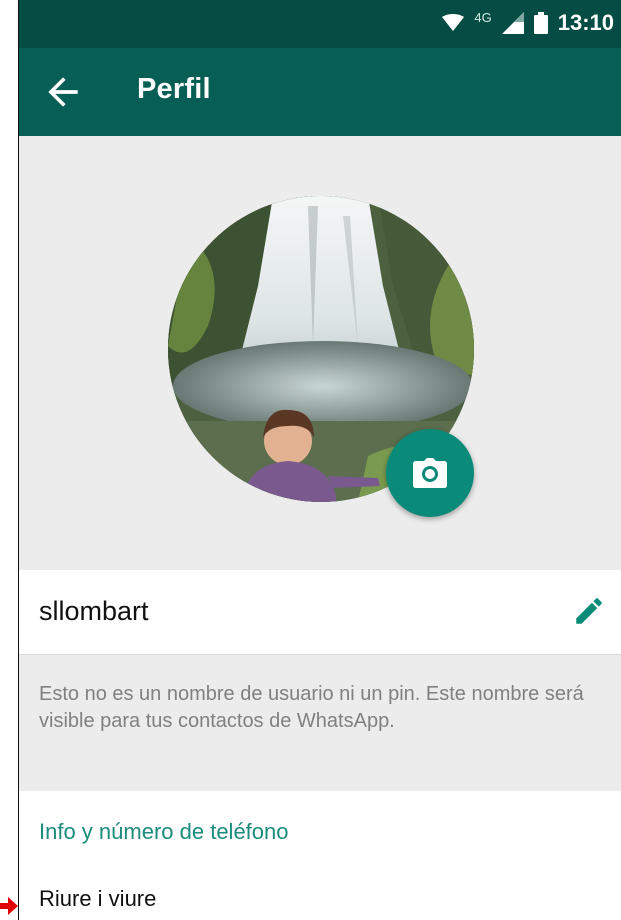 The height and width of the screenshot is (920, 621). Describe the element at coordinates (174, 89) in the screenshot. I see `page-title: Perfil` at that location.